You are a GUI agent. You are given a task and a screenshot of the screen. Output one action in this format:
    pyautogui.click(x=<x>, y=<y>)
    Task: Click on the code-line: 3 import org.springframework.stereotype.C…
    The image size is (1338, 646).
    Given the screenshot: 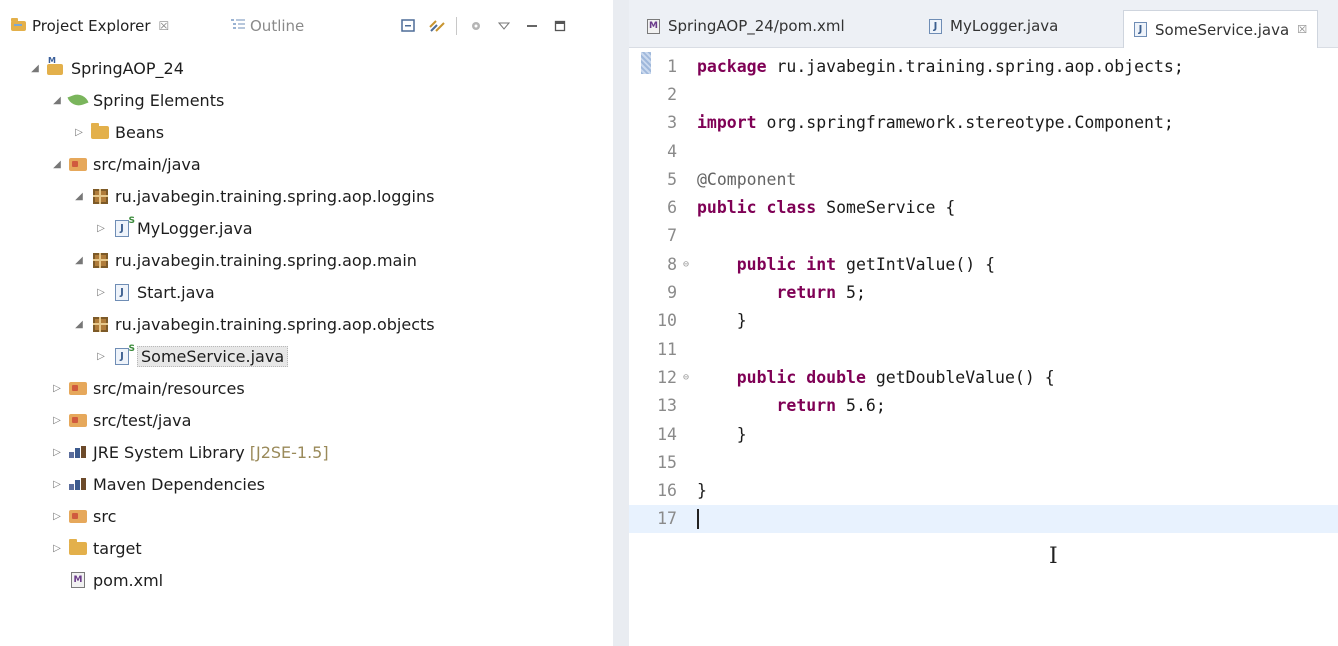 What is the action you would take?
    pyautogui.click(x=983, y=123)
    